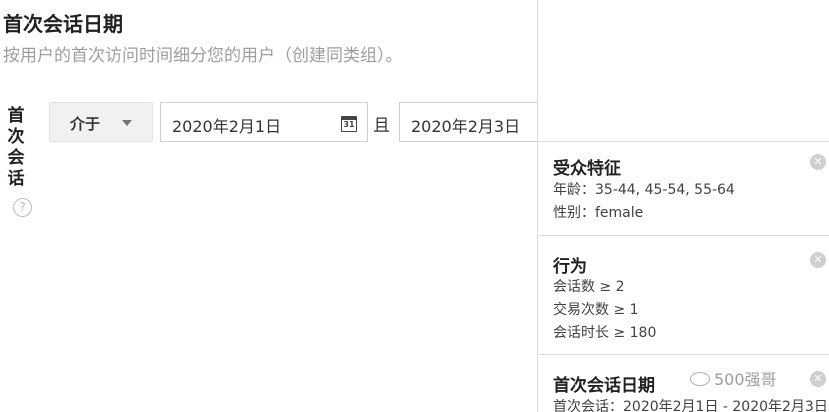 This screenshot has width=829, height=412. I want to click on card-title: 受众特征, so click(587, 169).